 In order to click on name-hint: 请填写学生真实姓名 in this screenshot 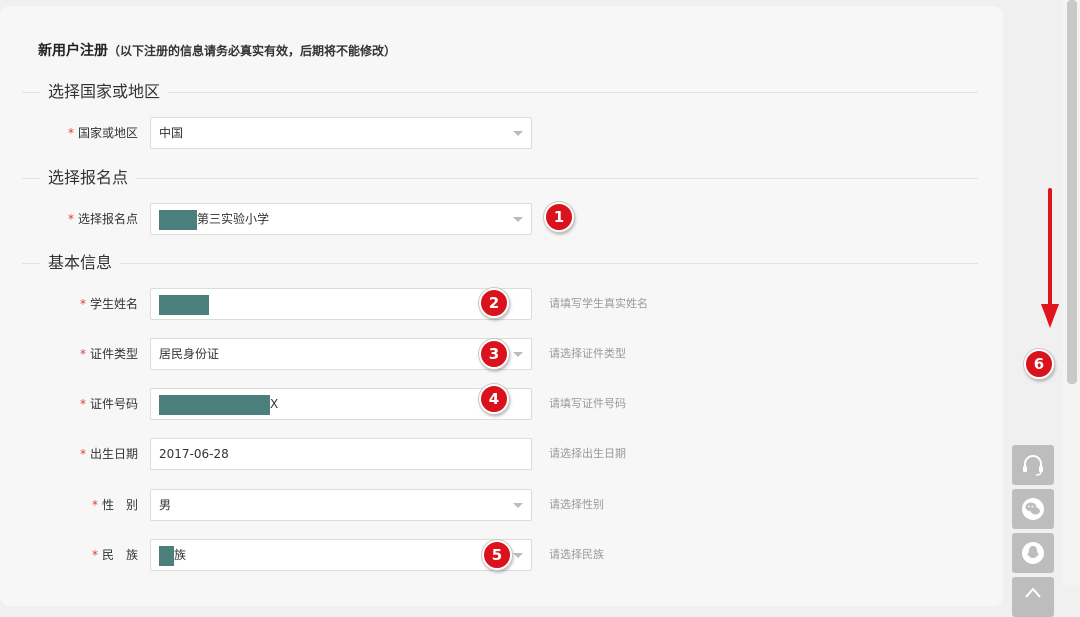, I will do `click(598, 303)`.